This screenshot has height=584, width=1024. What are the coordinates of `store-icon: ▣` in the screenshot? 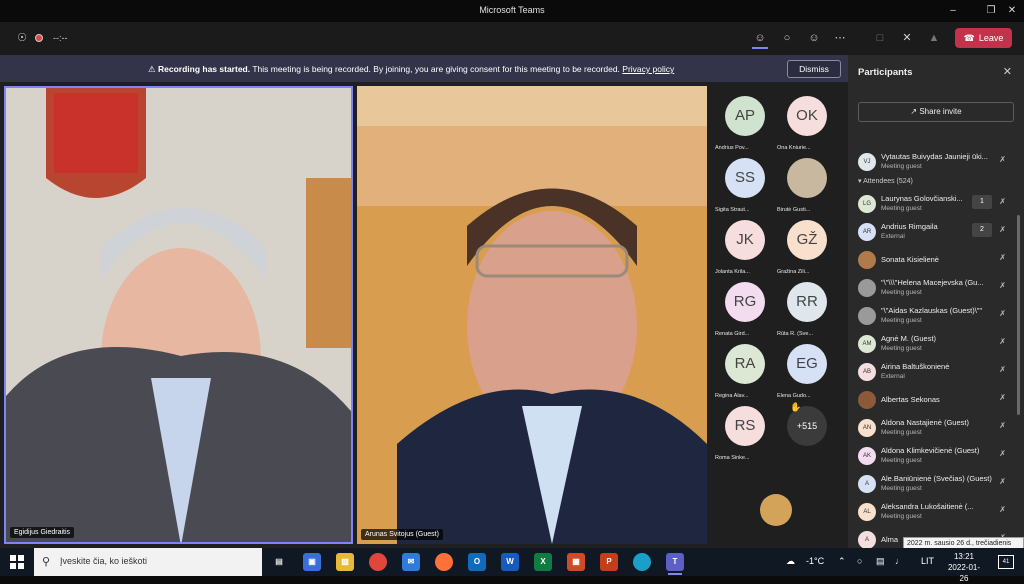 It's located at (312, 562).